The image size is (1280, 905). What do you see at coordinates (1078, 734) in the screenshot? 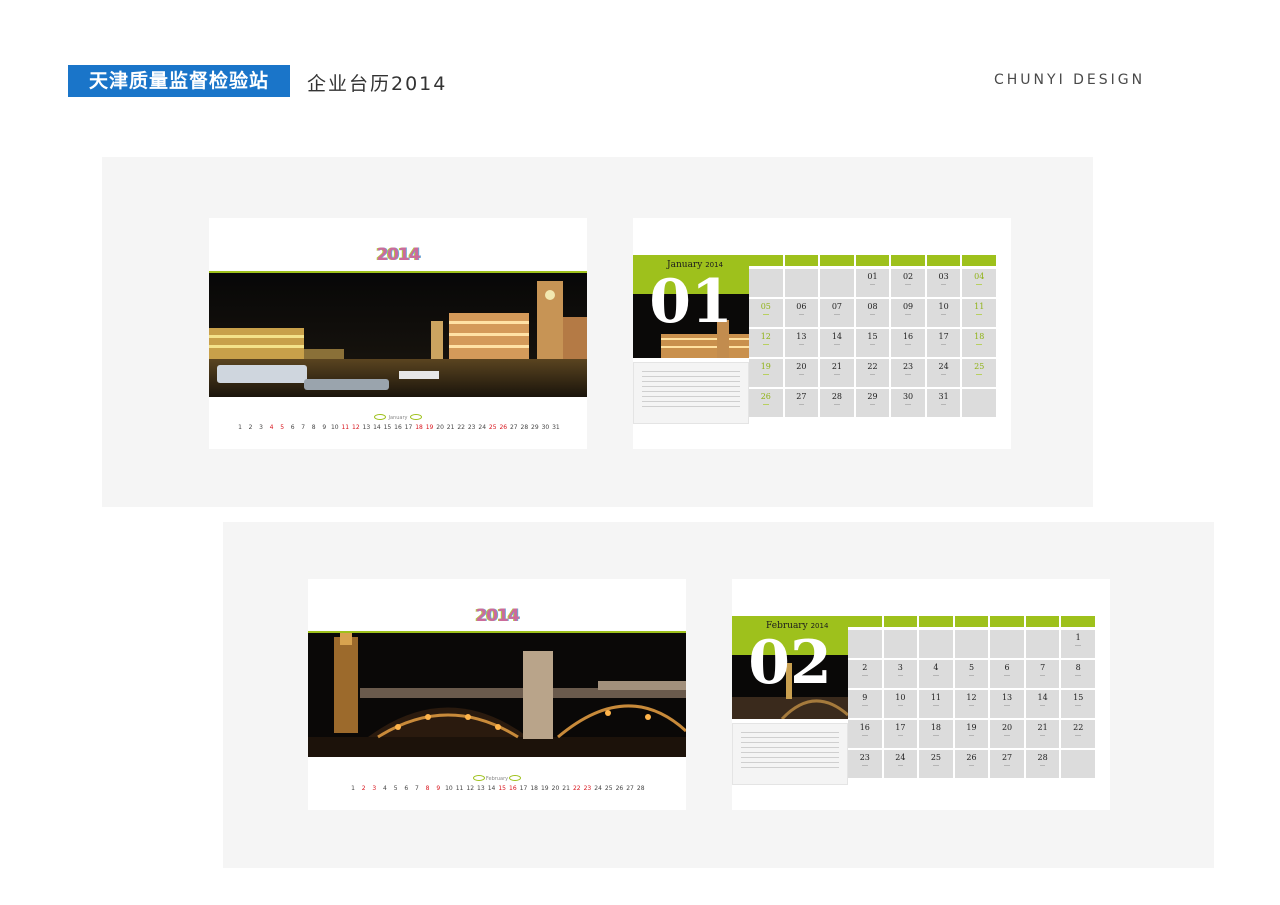
I see `day-cell: 22` at bounding box center [1078, 734].